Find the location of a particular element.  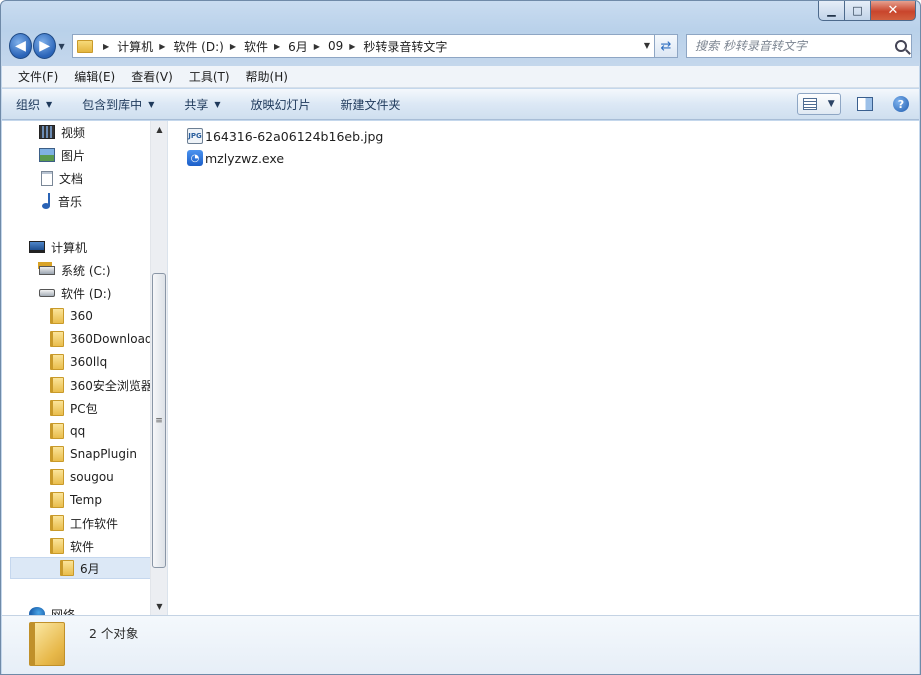

search-input is located at coordinates (795, 46).